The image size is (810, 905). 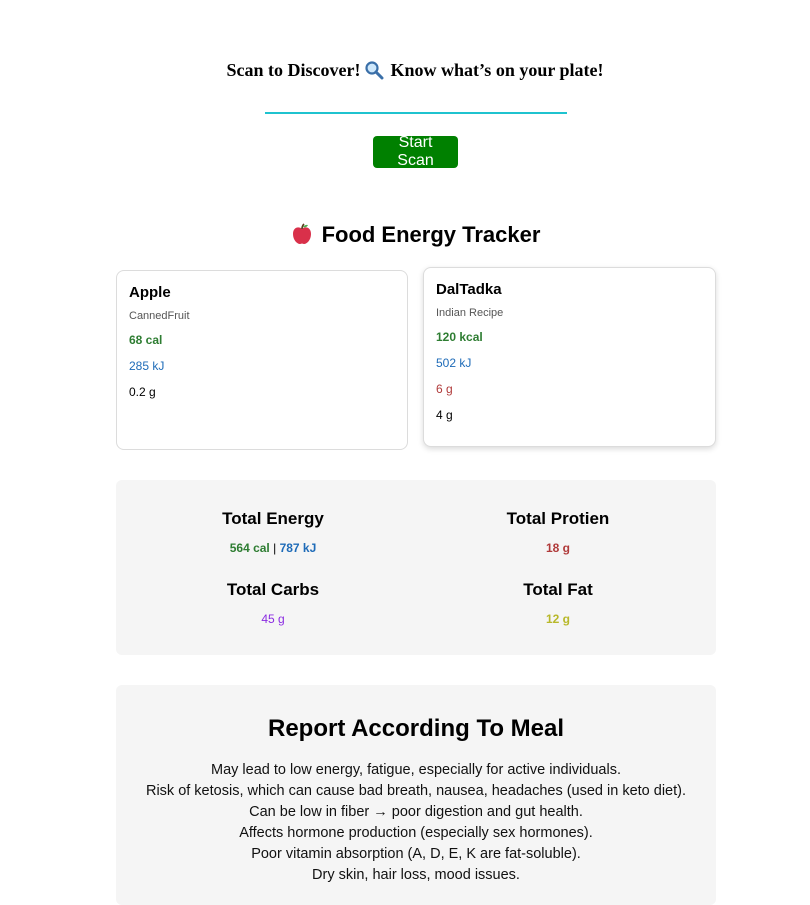 What do you see at coordinates (415, 728) in the screenshot?
I see `report-title: Report According To Meal` at bounding box center [415, 728].